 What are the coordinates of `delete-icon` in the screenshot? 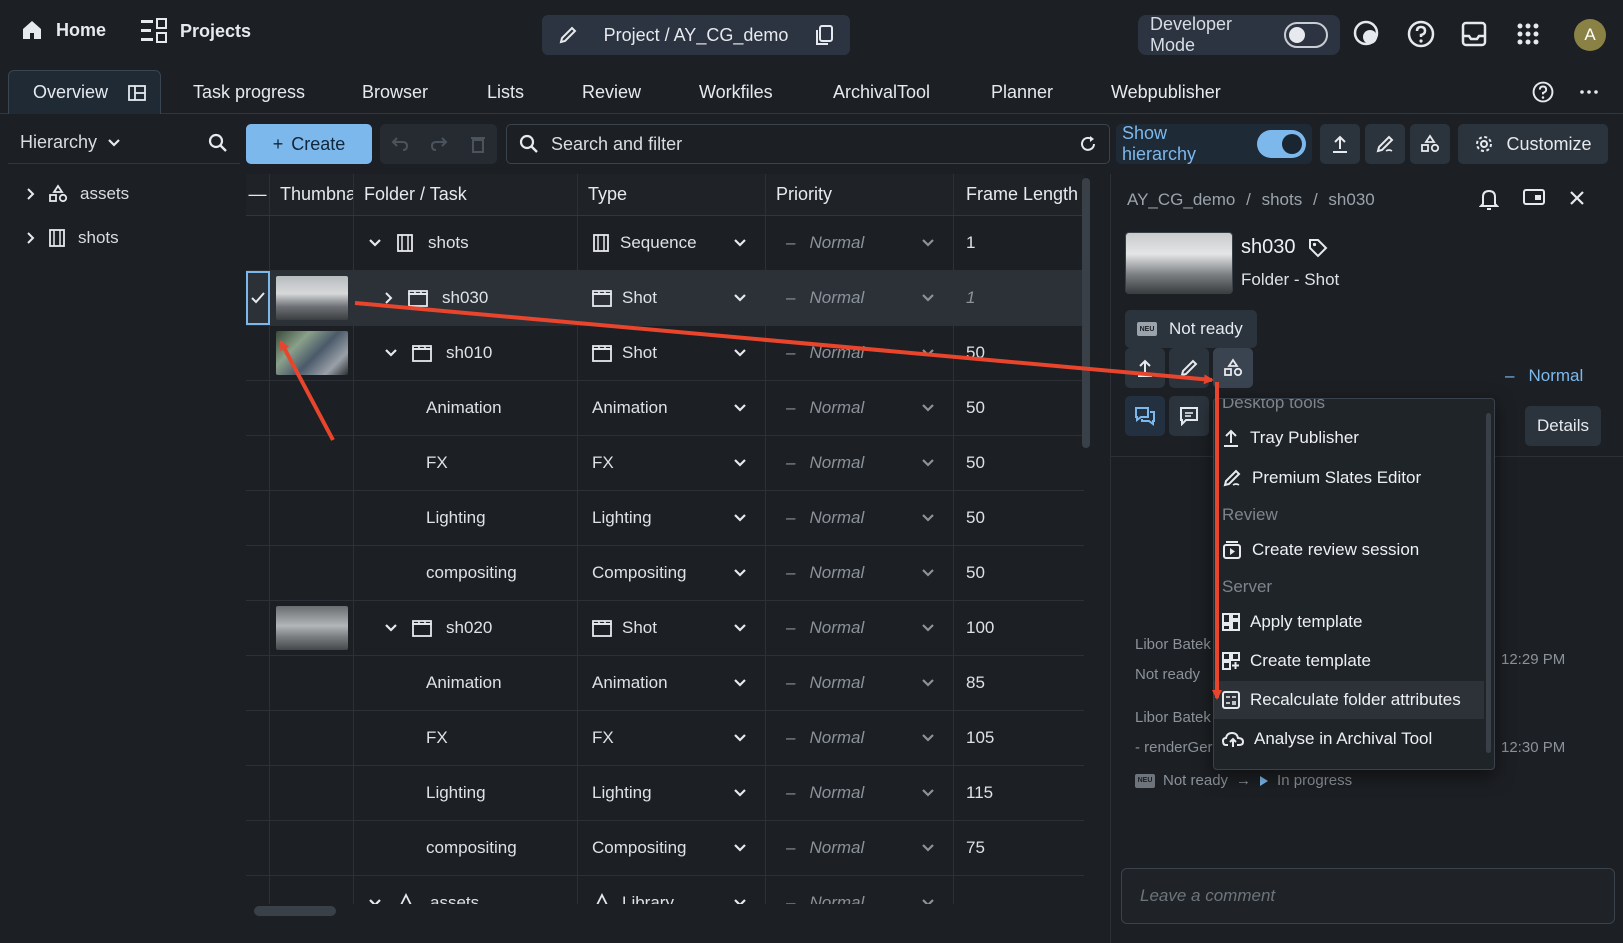 It's located at (478, 144).